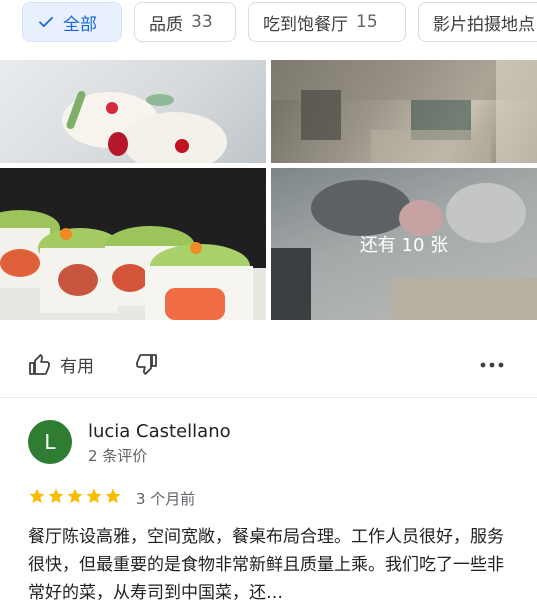 The height and width of the screenshot is (600, 537). I want to click on chip-filming-location: 影片拍摄地点, so click(477, 22).